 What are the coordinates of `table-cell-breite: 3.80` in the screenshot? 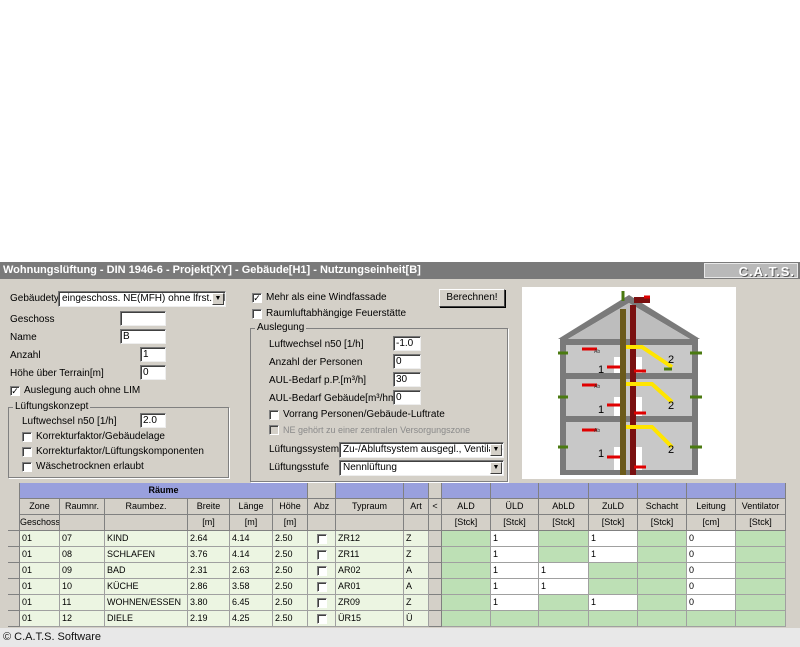 It's located at (209, 603).